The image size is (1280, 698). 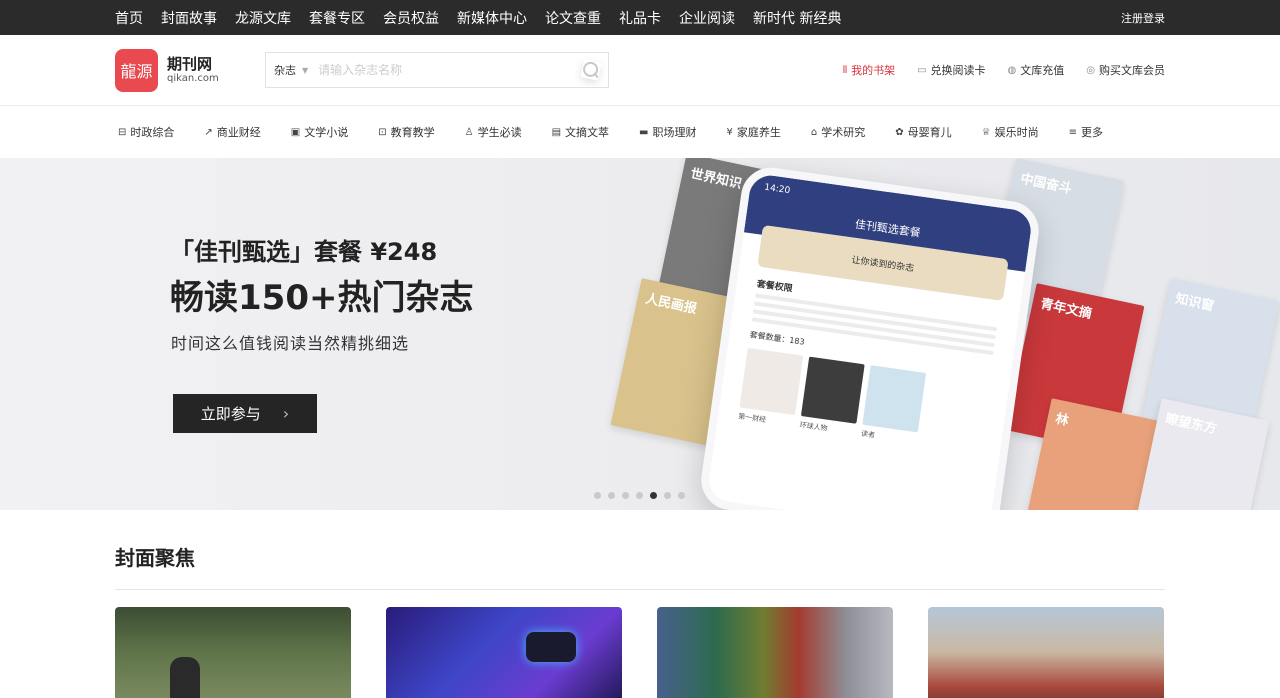 What do you see at coordinates (640, 652) in the screenshot?
I see `cover-cards` at bounding box center [640, 652].